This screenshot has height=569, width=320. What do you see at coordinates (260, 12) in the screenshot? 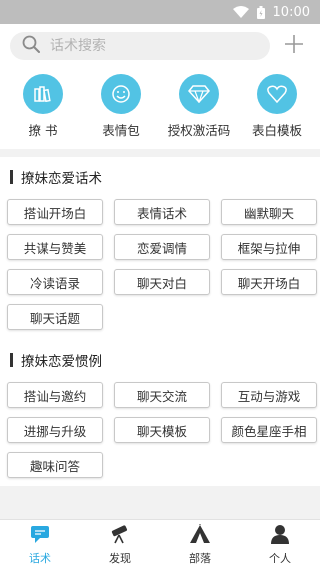
I see `battery-icon` at bounding box center [260, 12].